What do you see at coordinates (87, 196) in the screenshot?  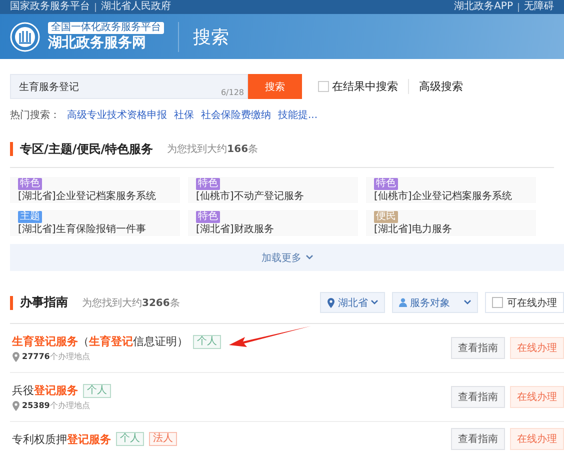 I see `service-name: [湖北省]企业登记档案服务系统` at bounding box center [87, 196].